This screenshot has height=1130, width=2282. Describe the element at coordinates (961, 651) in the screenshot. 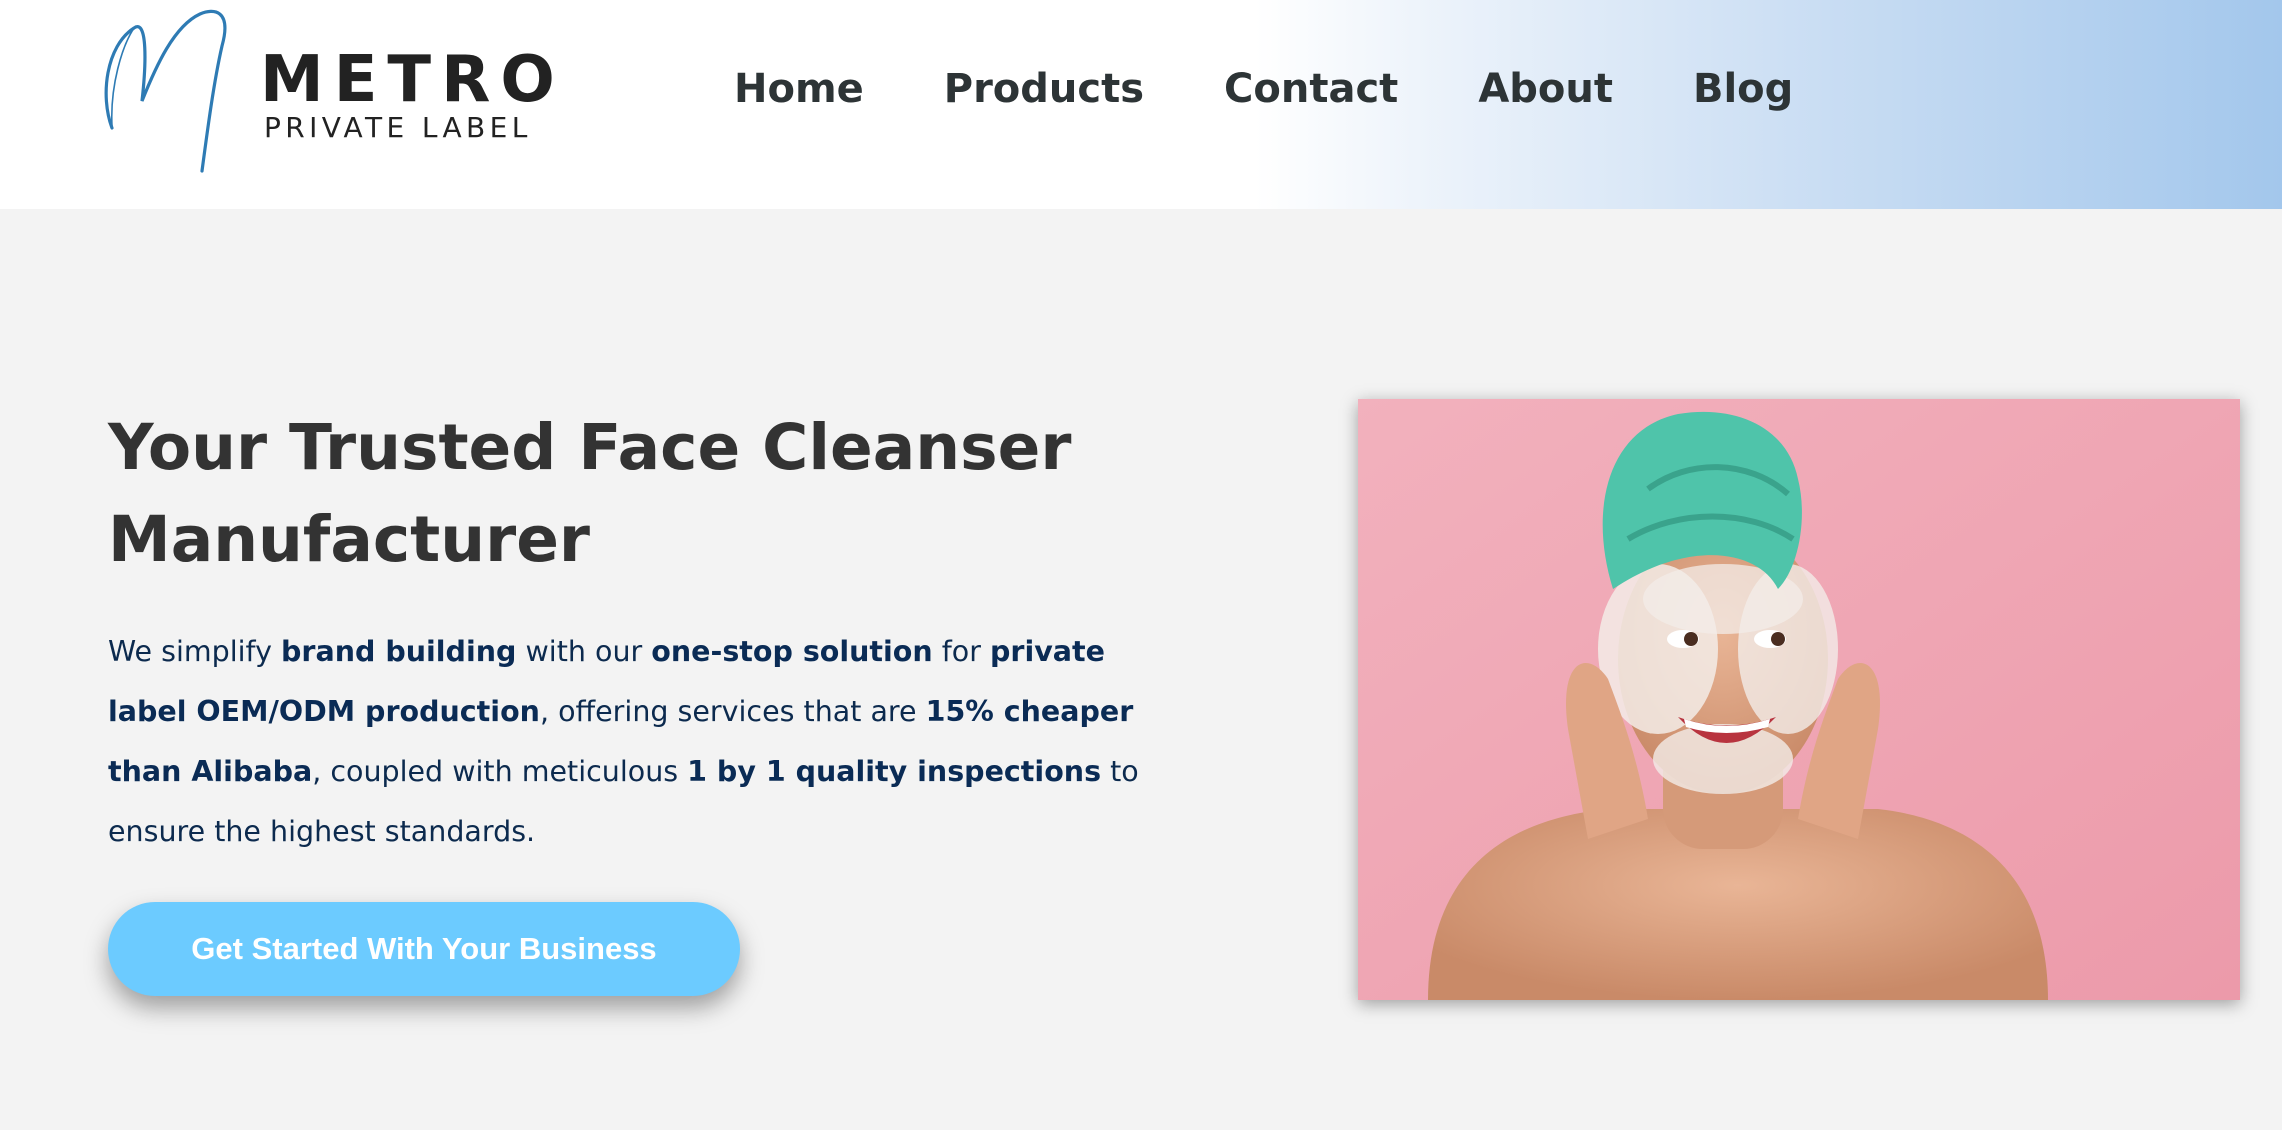

I see `desc-text-3: for` at that location.